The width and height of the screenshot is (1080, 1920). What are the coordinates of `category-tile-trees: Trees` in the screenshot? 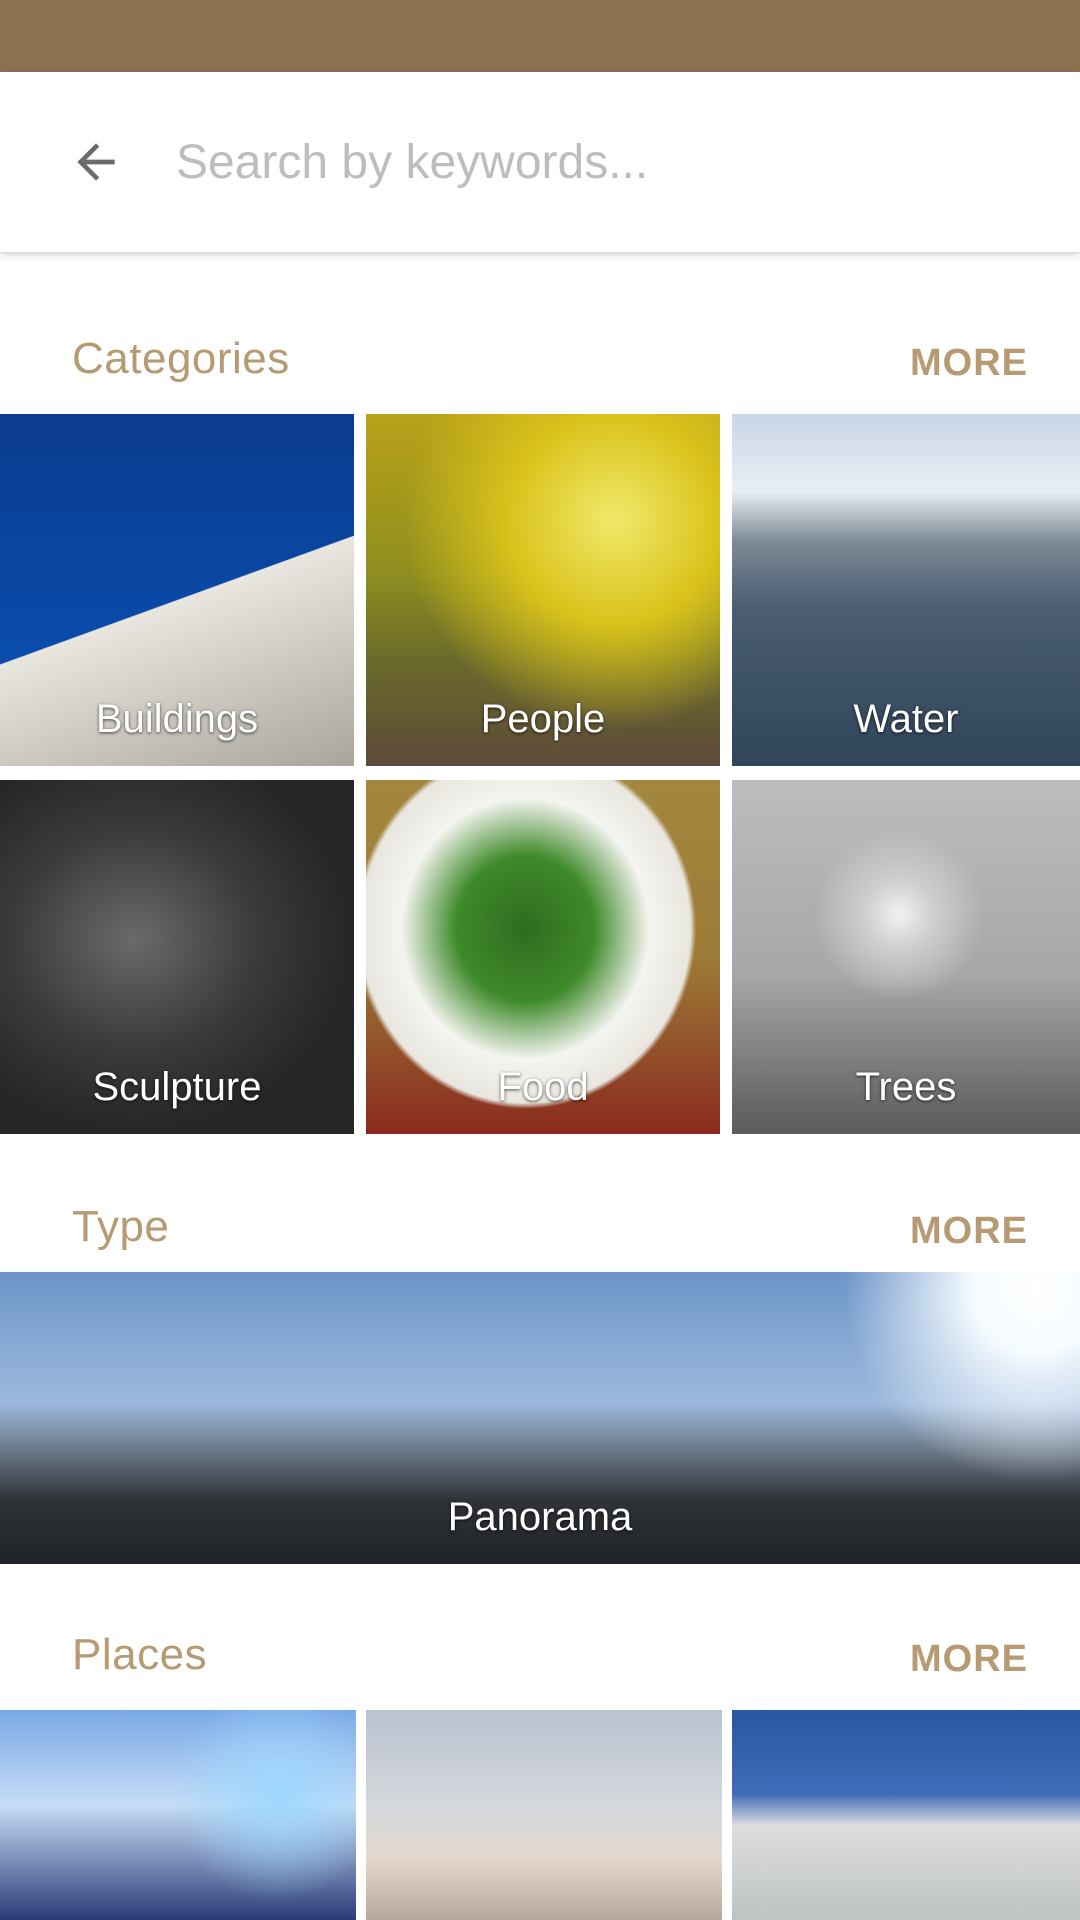 It's located at (906, 957).